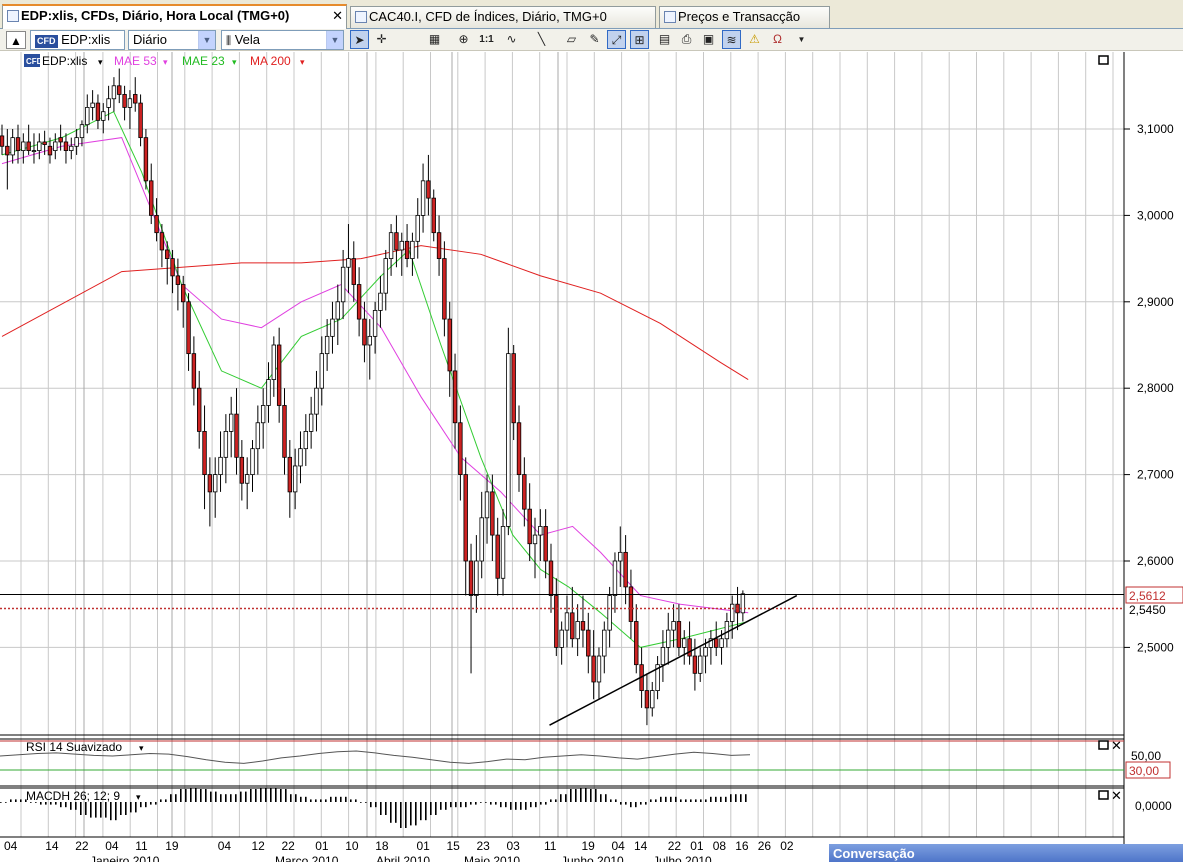 The image size is (1183, 862). Describe the element at coordinates (1155, 561) in the screenshot. I see `price-tick-label: 2,6000` at that location.